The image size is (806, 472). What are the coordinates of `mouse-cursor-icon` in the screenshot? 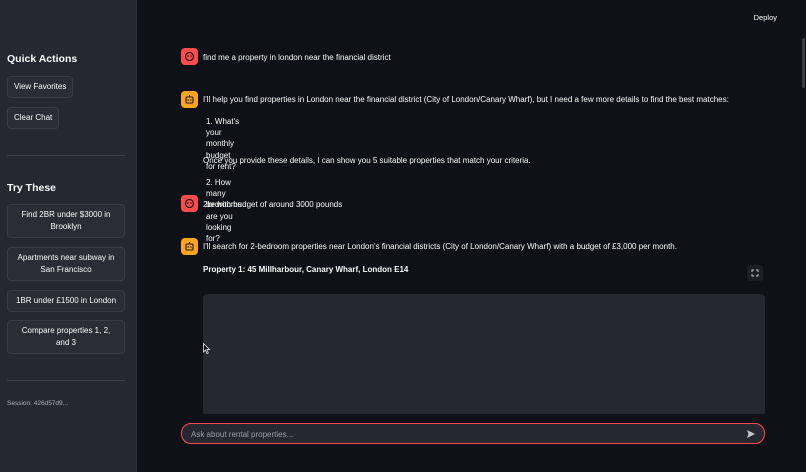 It's located at (207, 348).